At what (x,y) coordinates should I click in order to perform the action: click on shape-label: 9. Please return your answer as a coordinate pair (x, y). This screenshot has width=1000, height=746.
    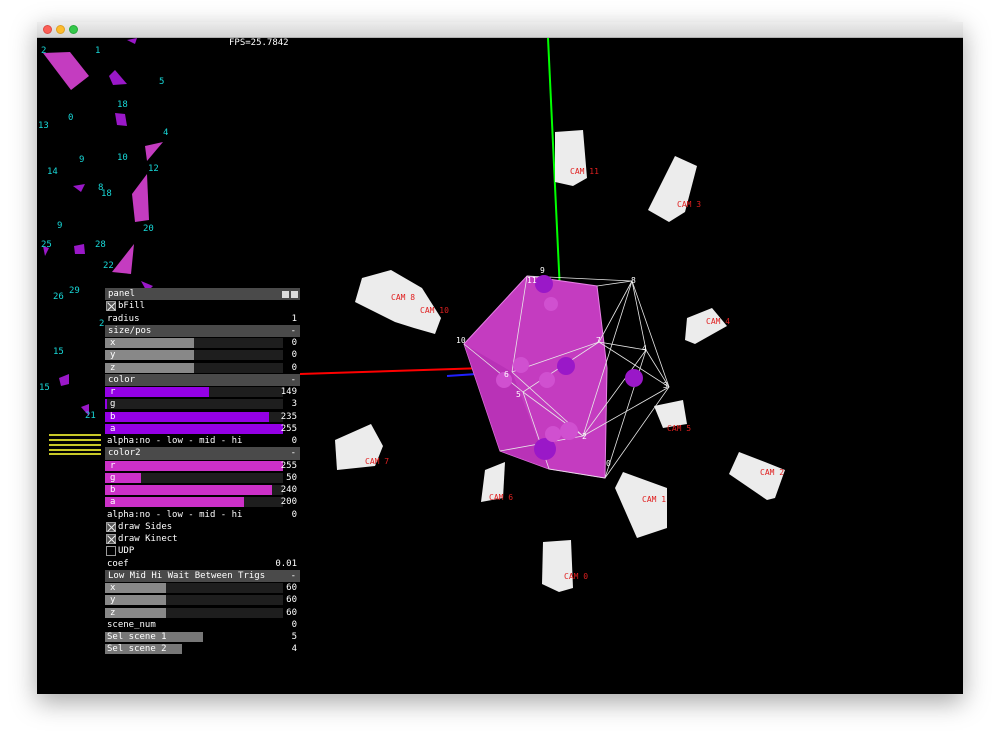
    Looking at the image, I should click on (81, 160).